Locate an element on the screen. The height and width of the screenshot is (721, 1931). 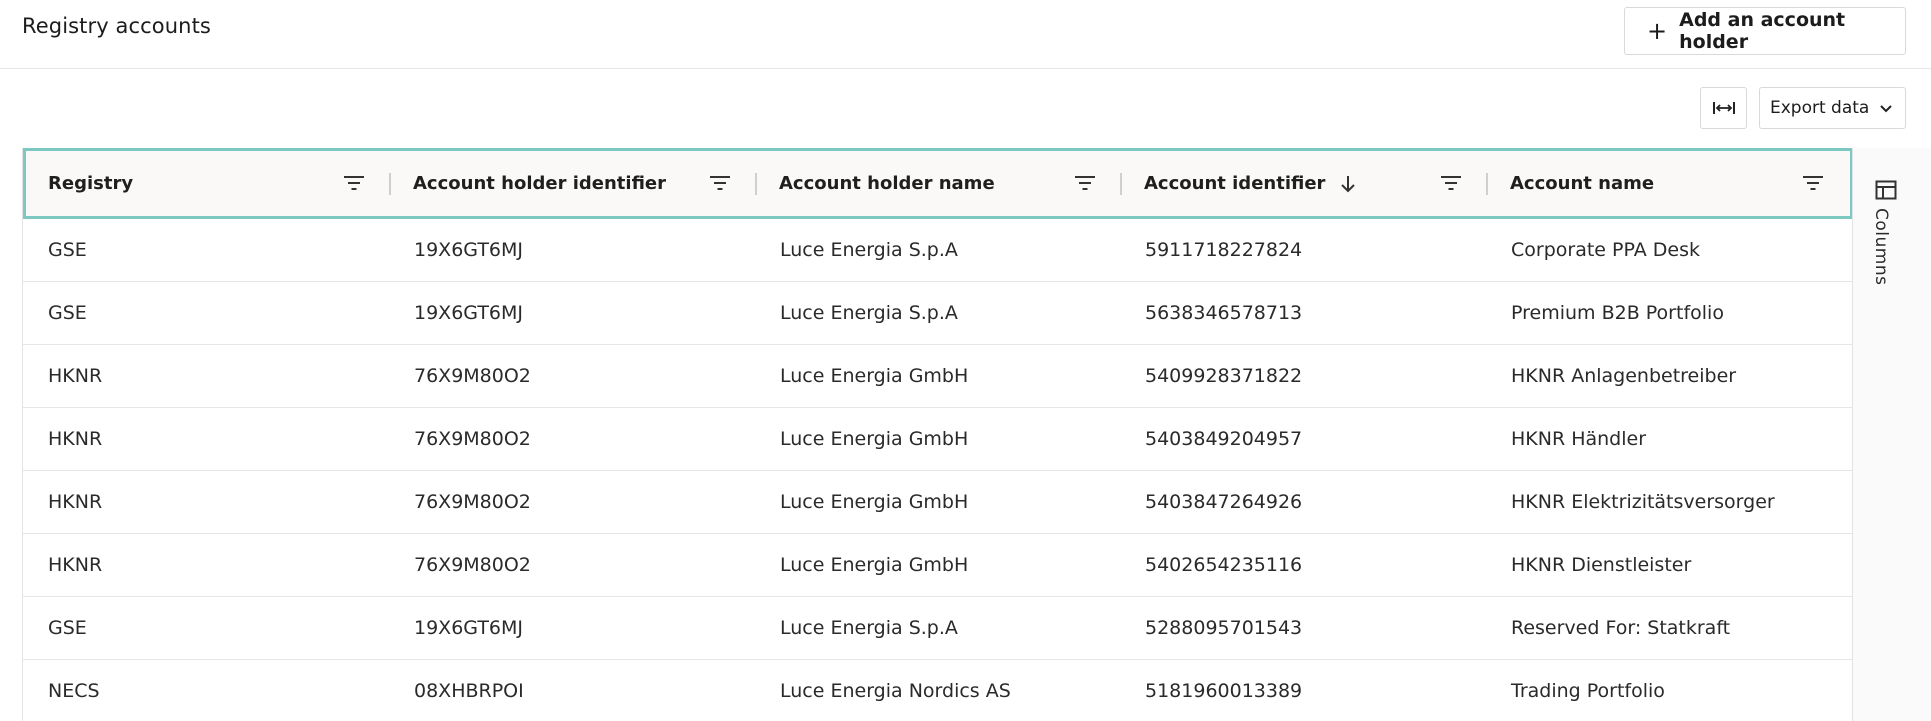
cell-account-identifier: 5402654235116 is located at coordinates (1224, 565).